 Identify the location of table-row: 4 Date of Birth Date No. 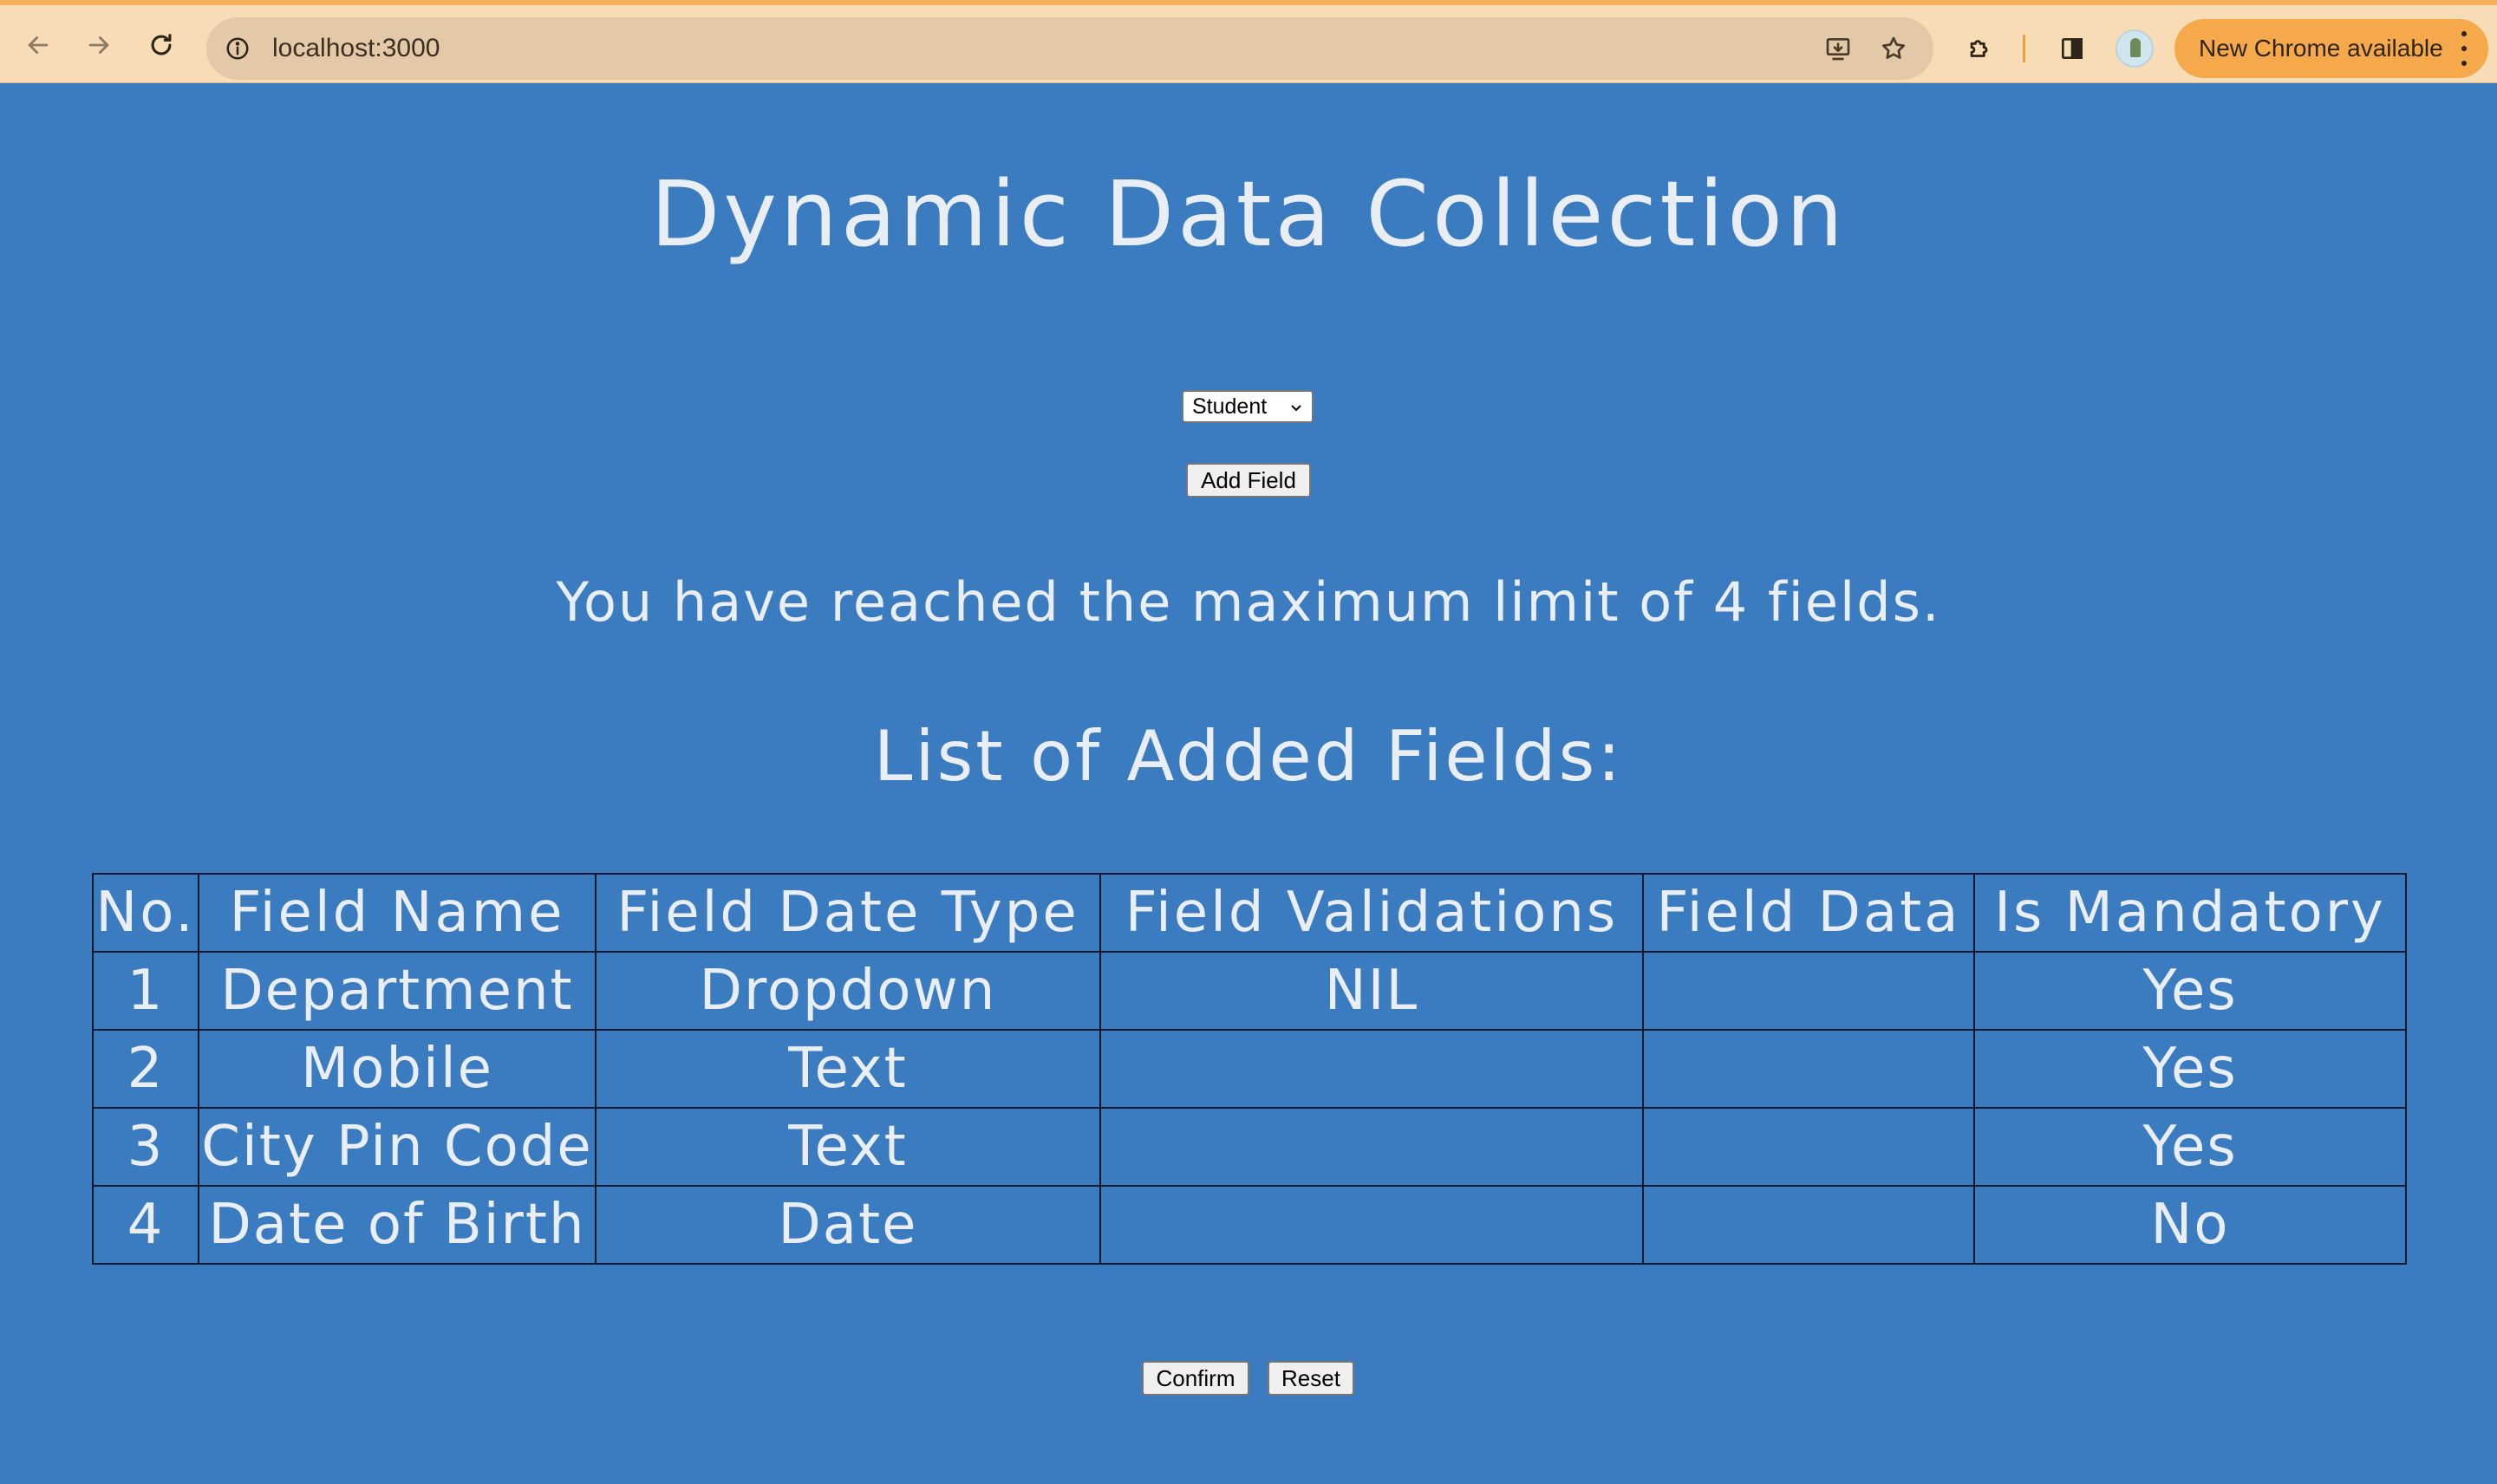
(1249, 1225).